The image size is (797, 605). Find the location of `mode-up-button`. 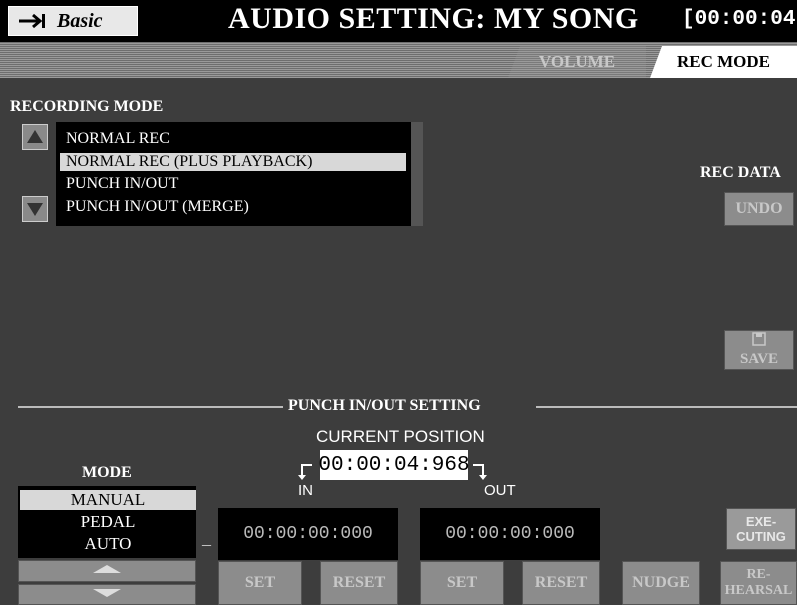

mode-up-button is located at coordinates (107, 571).